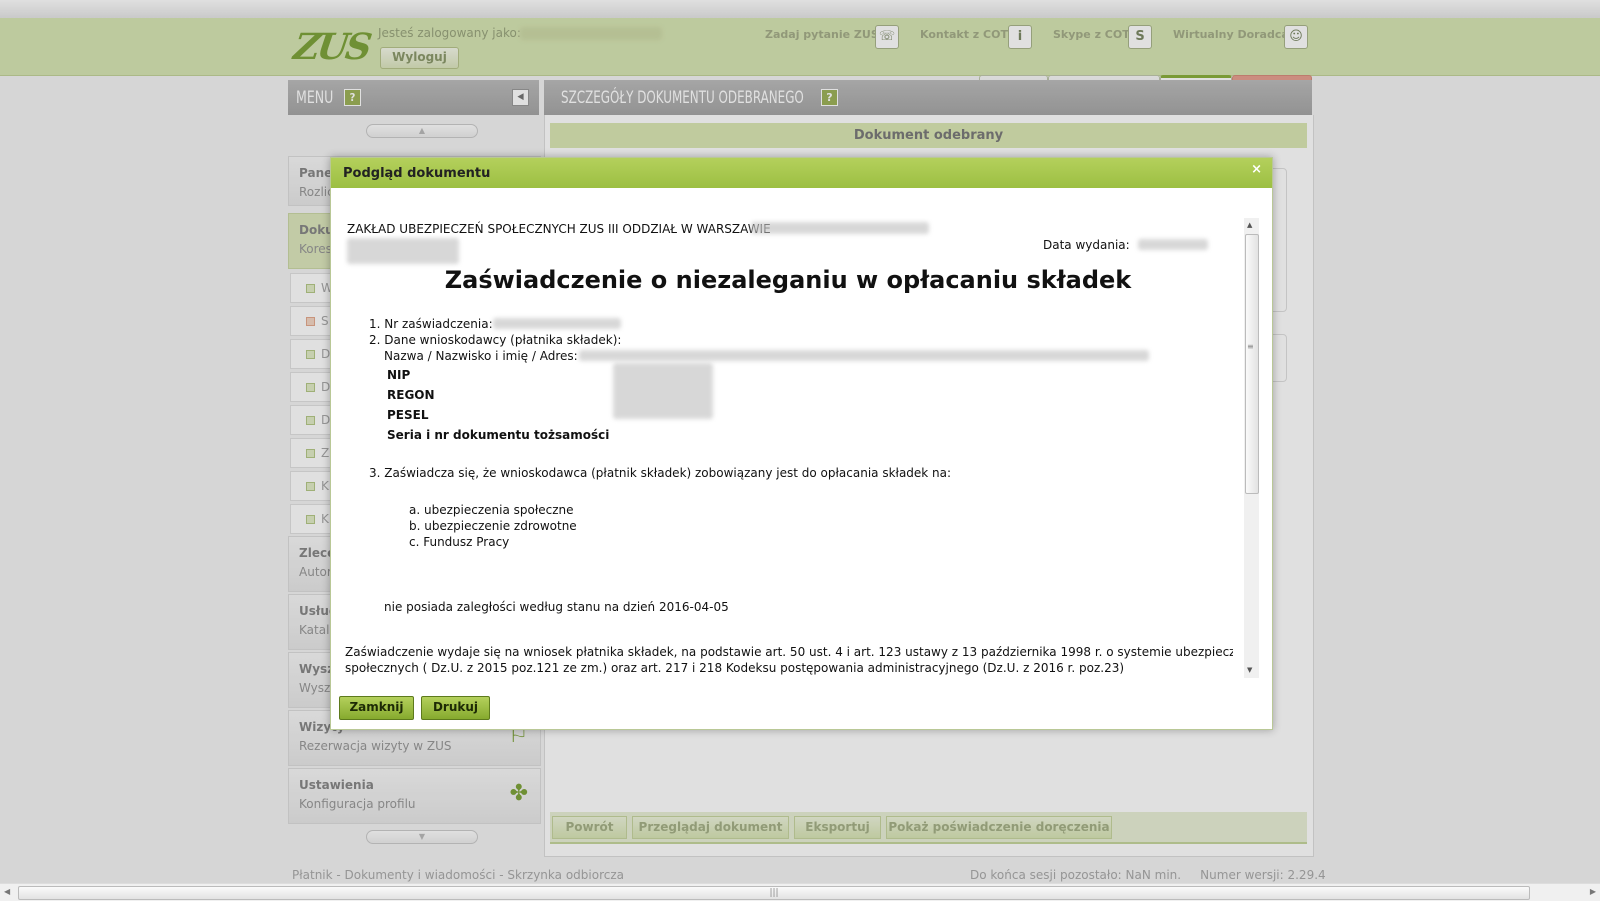  I want to click on print-button: Drukuj, so click(455, 708).